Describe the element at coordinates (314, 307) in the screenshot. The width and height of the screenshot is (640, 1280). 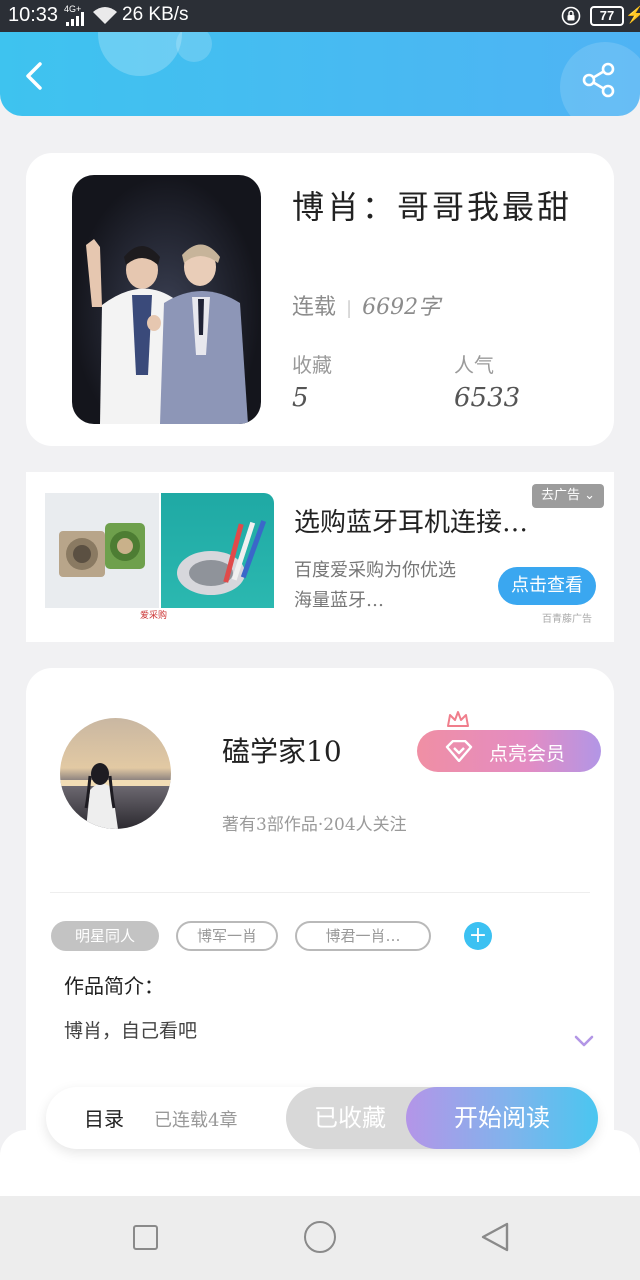
I see `serial-status: 连载` at that location.